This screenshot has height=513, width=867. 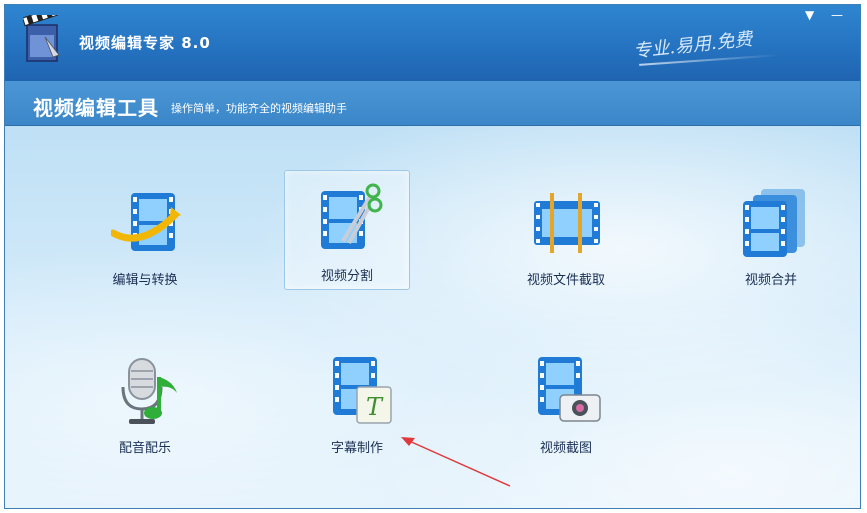 I want to click on clapperboard-app-icon, so click(x=41, y=38).